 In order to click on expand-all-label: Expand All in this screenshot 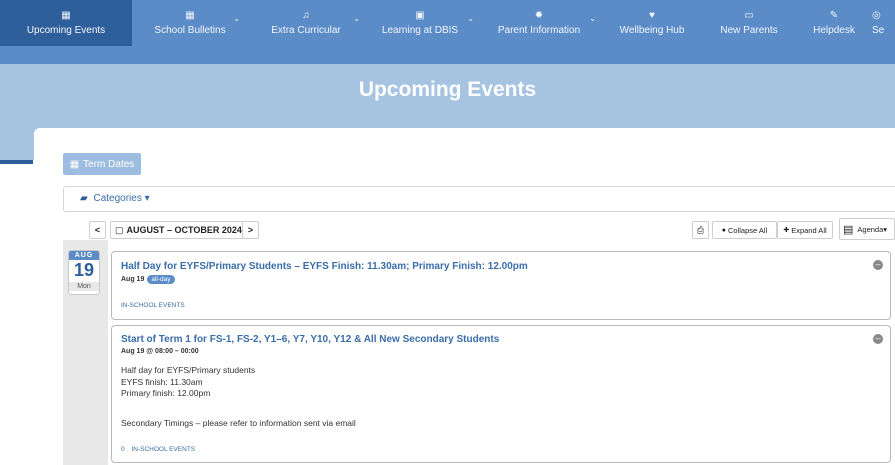, I will do `click(809, 230)`.